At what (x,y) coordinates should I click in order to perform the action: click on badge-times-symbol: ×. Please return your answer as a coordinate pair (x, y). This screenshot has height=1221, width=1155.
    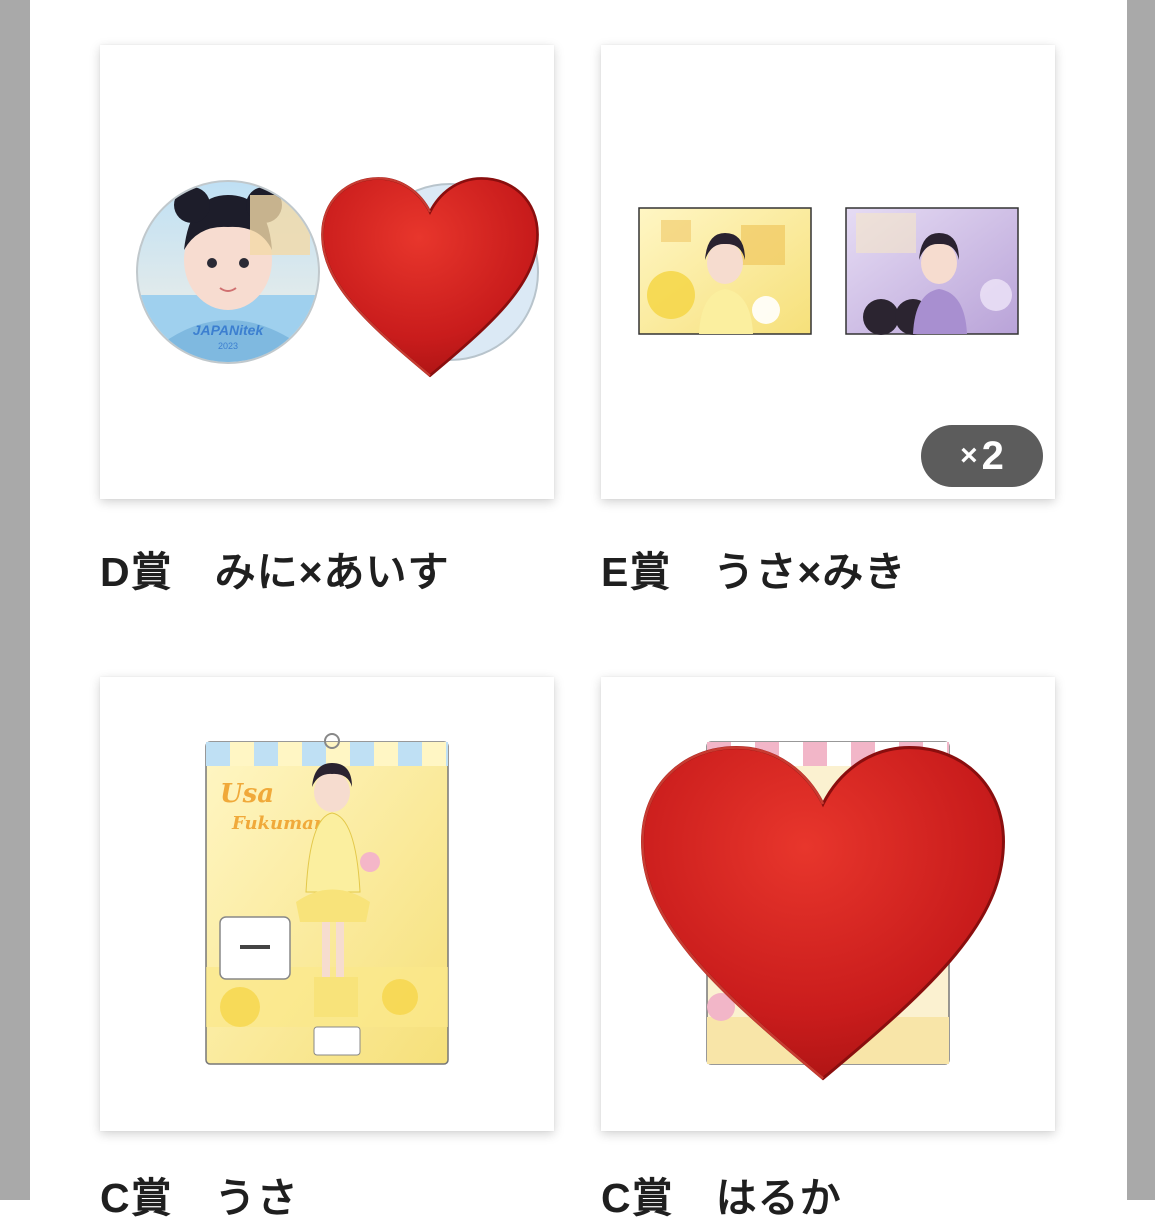
    Looking at the image, I should click on (969, 455).